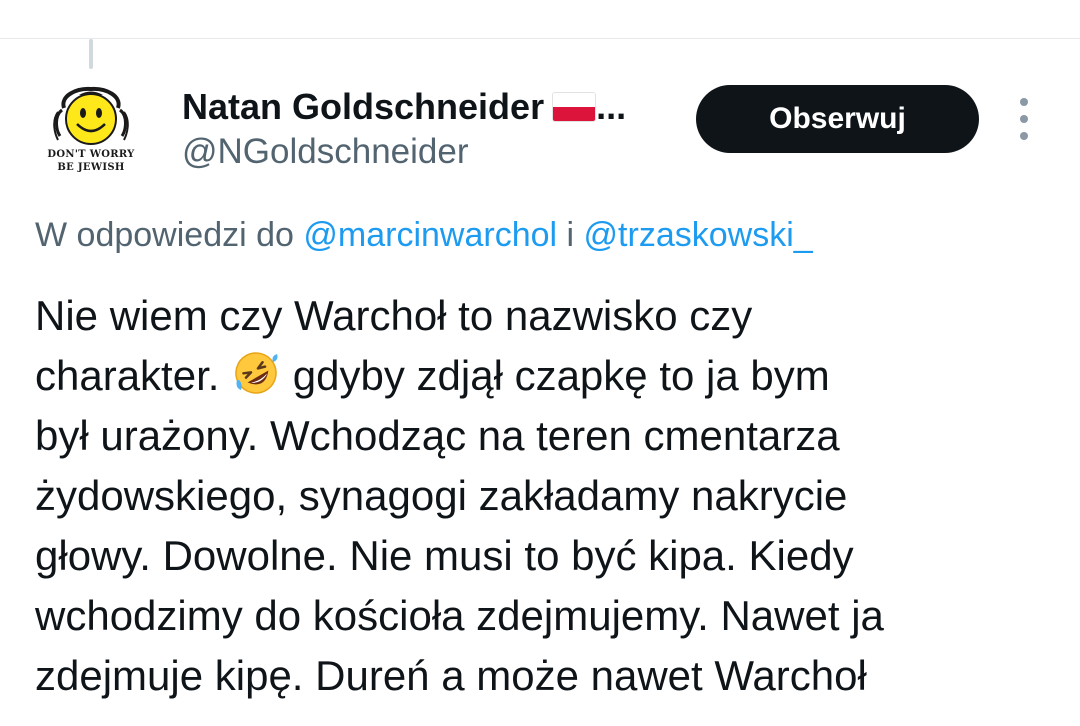 Image resolution: width=1080 pixels, height=726 pixels. I want to click on poland-flag-icon, so click(574, 107).